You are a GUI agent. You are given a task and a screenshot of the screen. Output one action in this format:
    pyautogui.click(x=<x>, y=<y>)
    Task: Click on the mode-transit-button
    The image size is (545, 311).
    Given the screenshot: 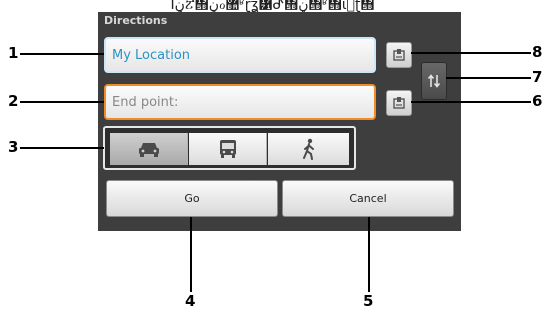 What is the action you would take?
    pyautogui.click(x=228, y=149)
    